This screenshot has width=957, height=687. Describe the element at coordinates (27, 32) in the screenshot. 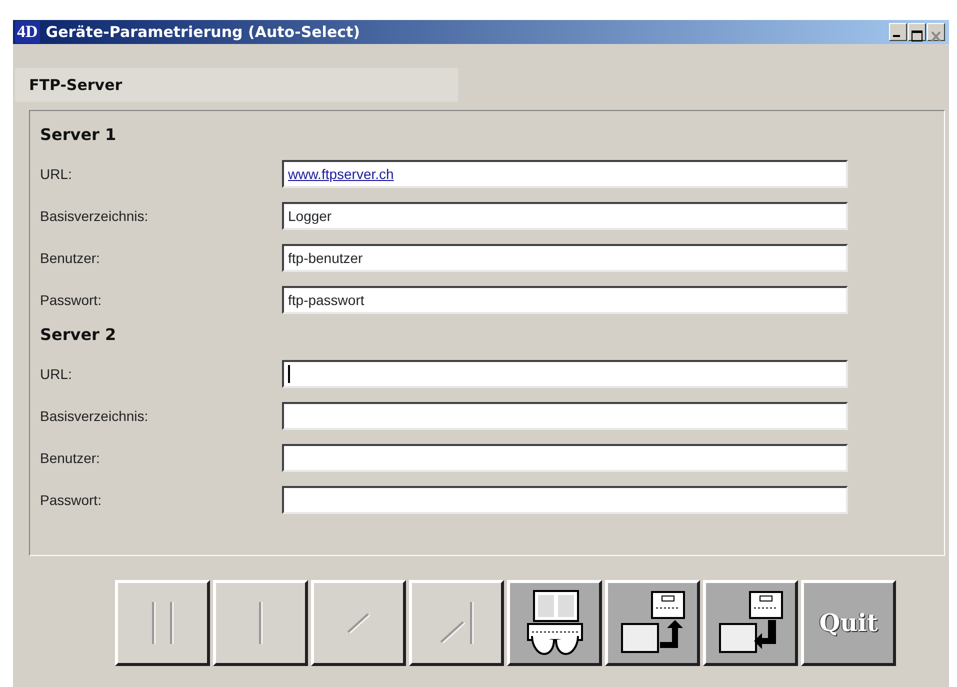

I see `app-logo: 4D` at that location.